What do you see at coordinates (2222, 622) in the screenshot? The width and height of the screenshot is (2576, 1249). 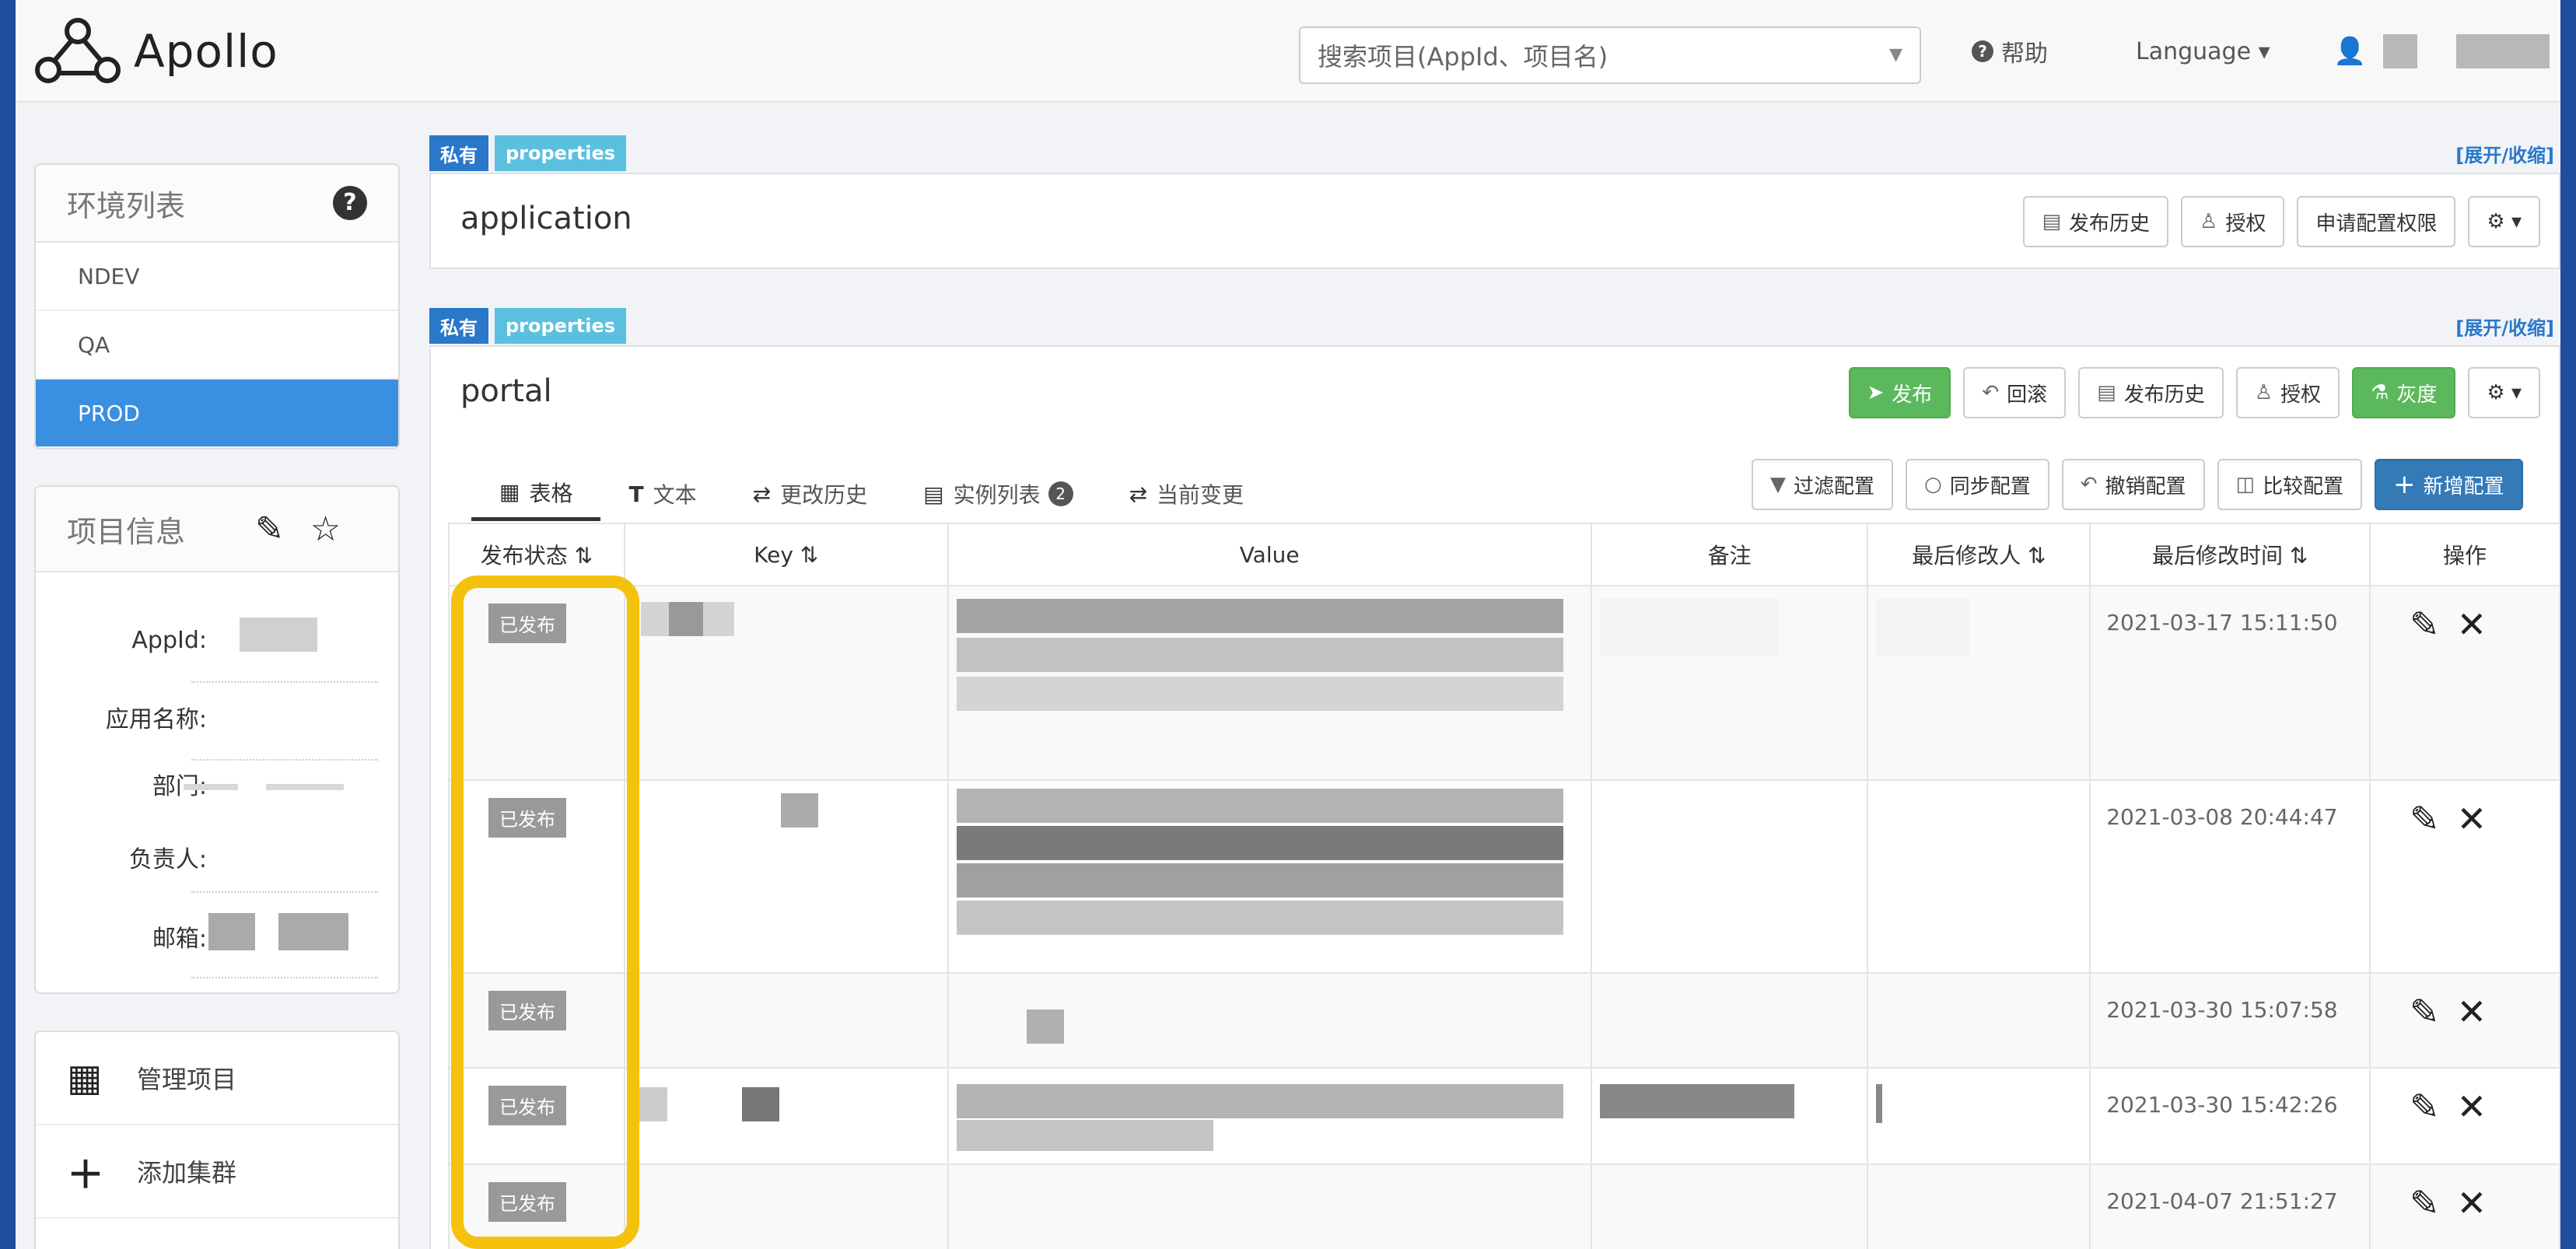 I see `modified-time: 2021-03-17 15:11:50` at bounding box center [2222, 622].